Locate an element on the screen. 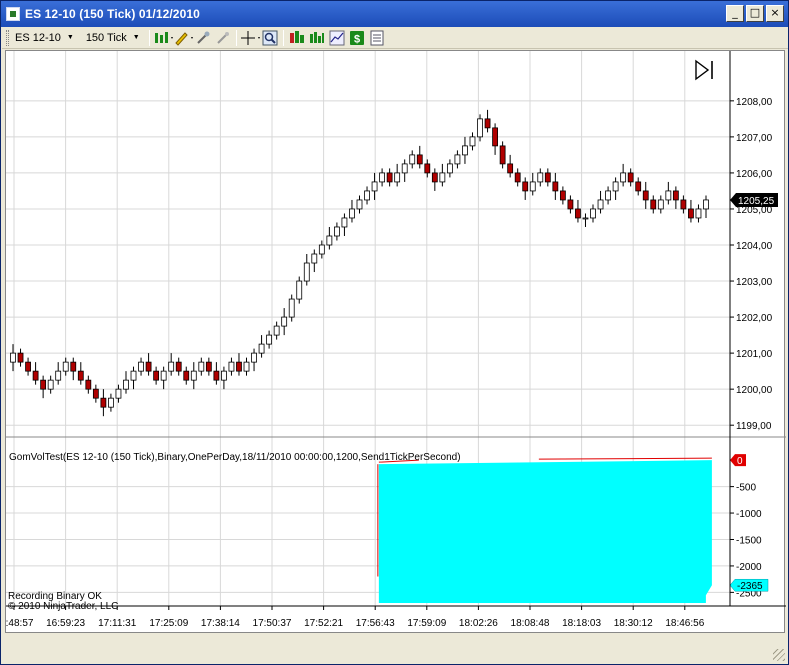 The width and height of the screenshot is (789, 665). dollar-icon: $ is located at coordinates (357, 38).